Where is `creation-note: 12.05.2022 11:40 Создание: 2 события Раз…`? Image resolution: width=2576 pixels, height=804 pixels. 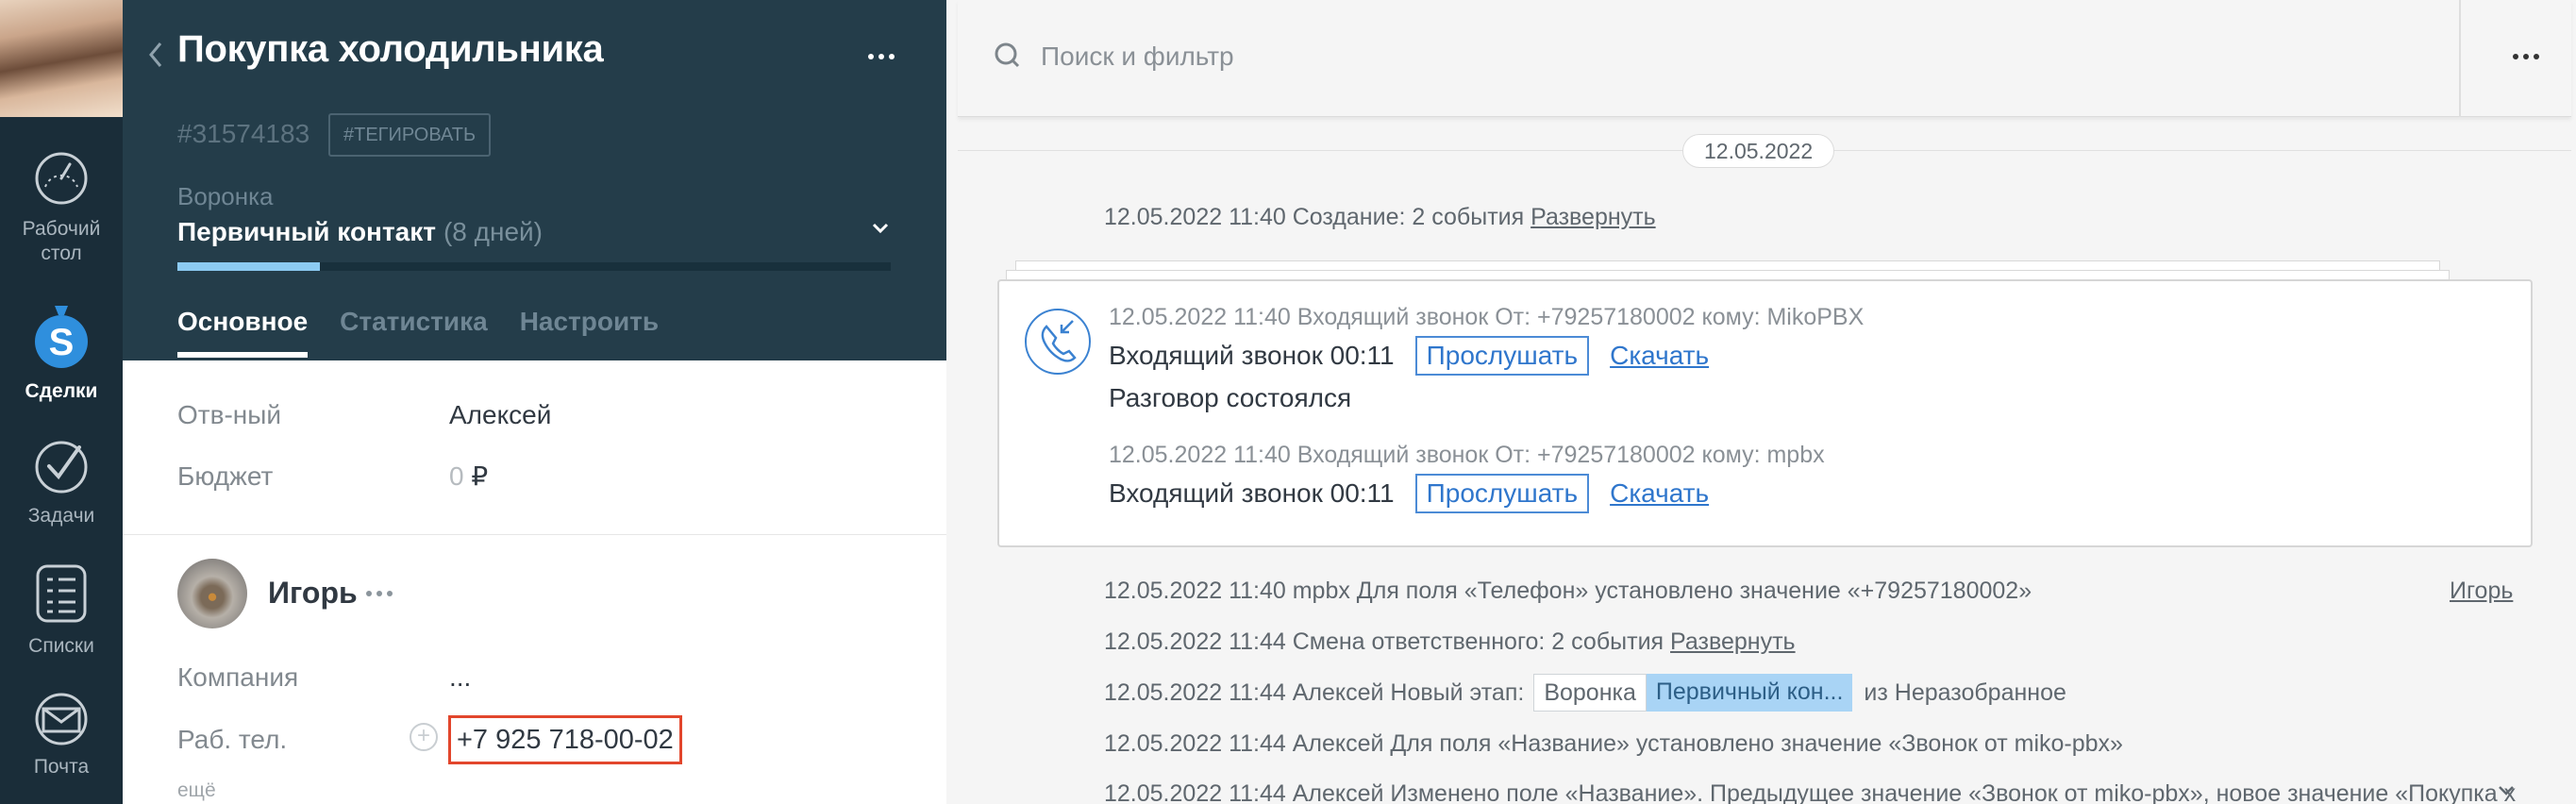
creation-note: 12.05.2022 11:40 Создание: 2 события Раз… is located at coordinates (1380, 217).